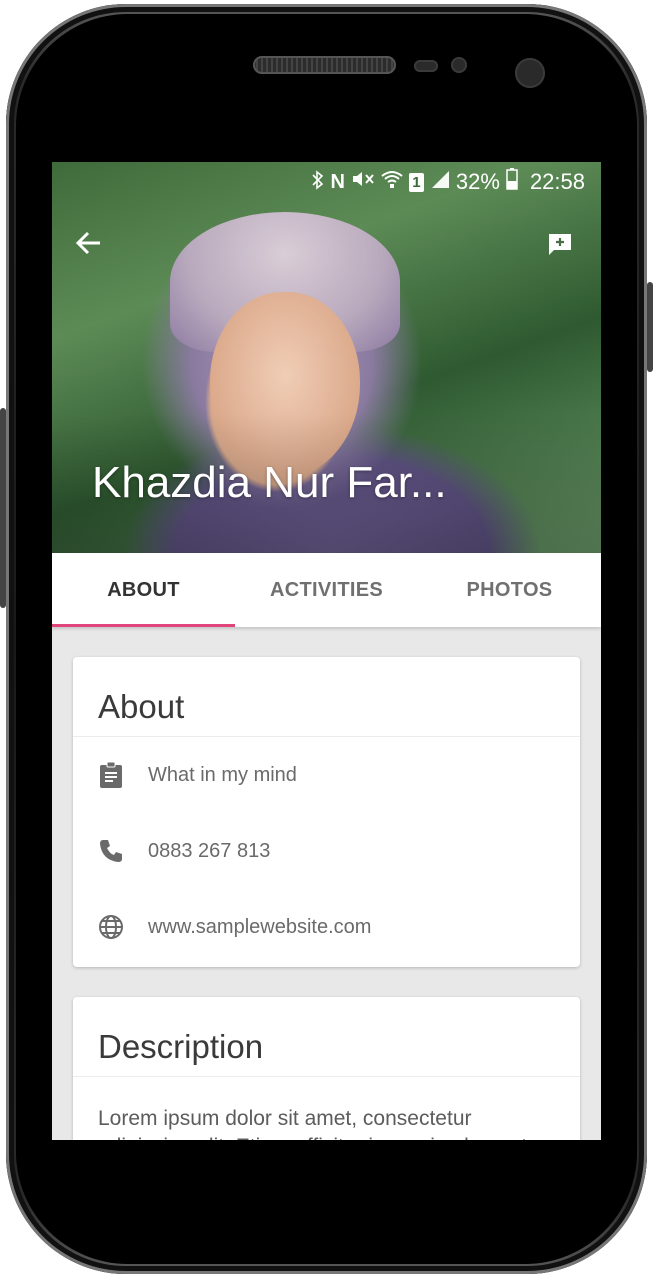 This screenshot has width=653, height=1280. I want to click on power-button, so click(650, 327).